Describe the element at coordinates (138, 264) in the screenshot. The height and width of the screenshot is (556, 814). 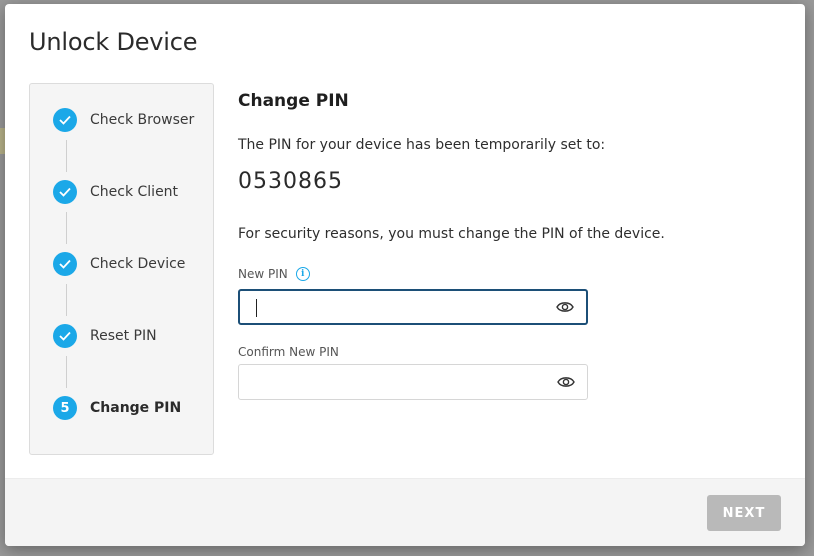
I see `step-label: Check Device` at that location.